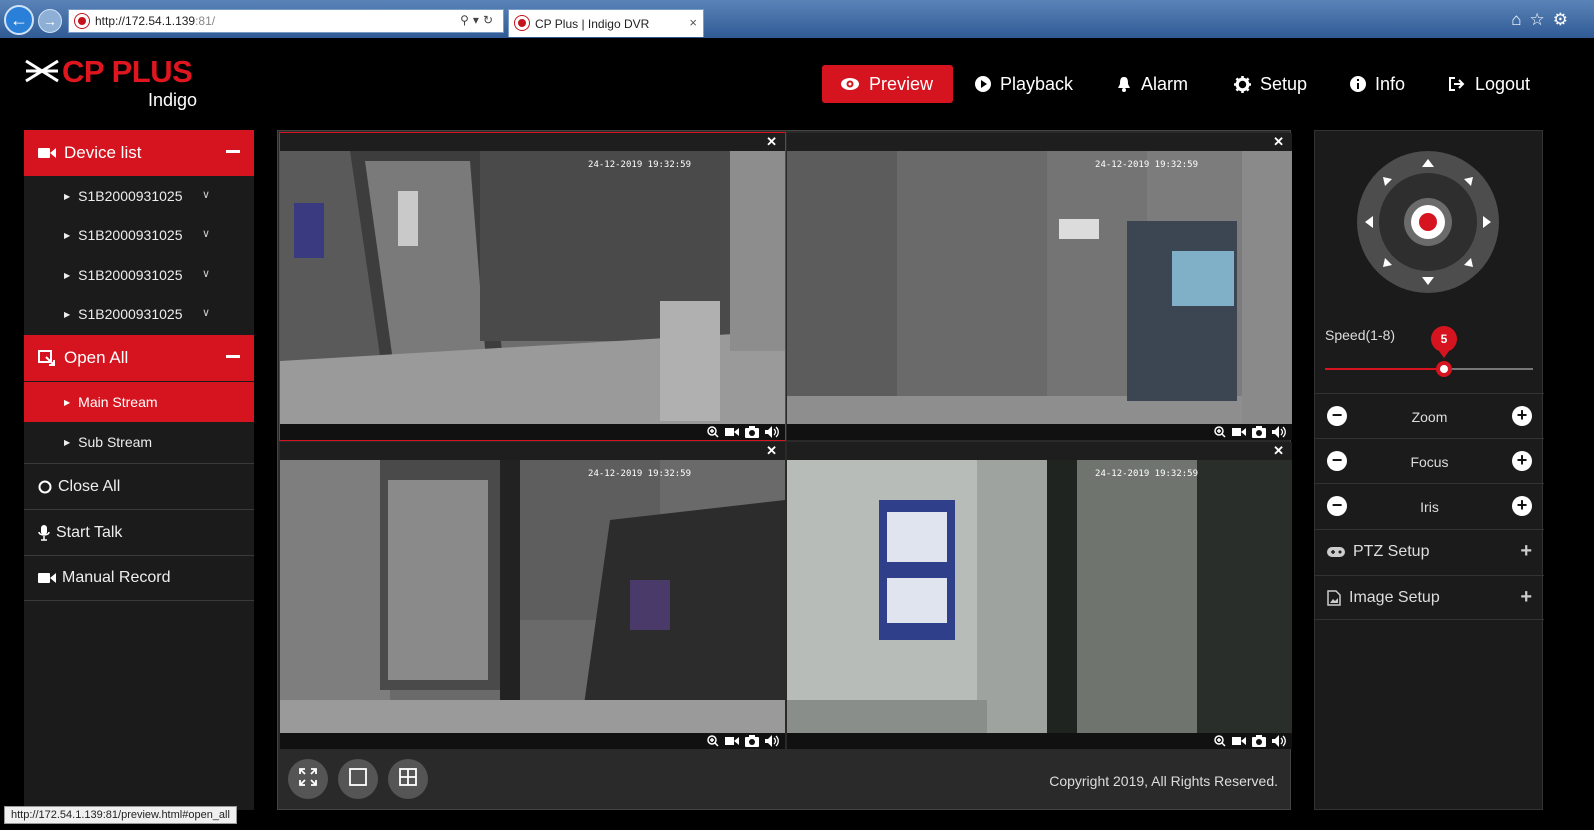  Describe the element at coordinates (1444, 369) in the screenshot. I see `speed-slider-handle` at that location.